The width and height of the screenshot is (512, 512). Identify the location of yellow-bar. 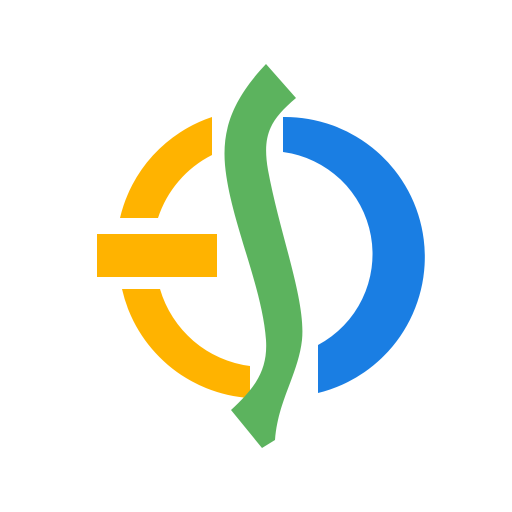
(157, 255).